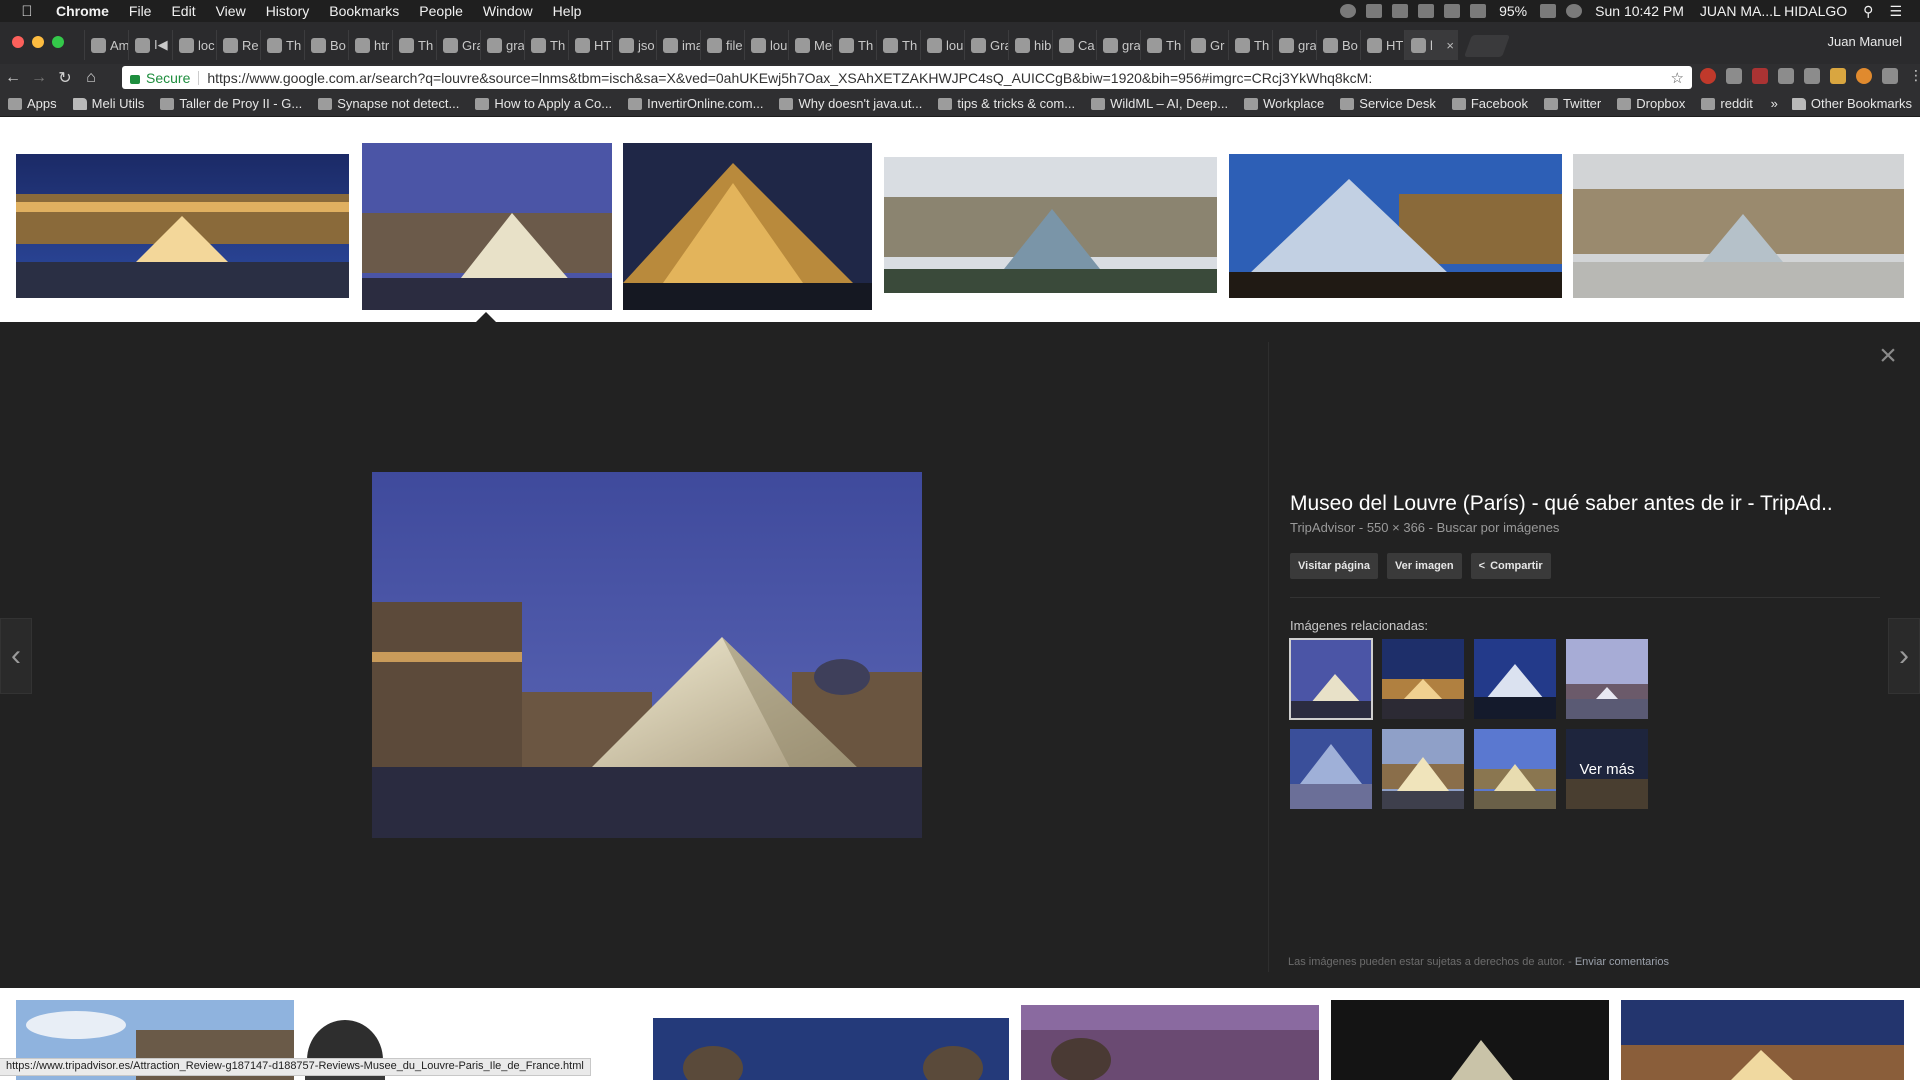 This screenshot has height=1080, width=1920. I want to click on bookmark-item: Twitter, so click(1572, 103).